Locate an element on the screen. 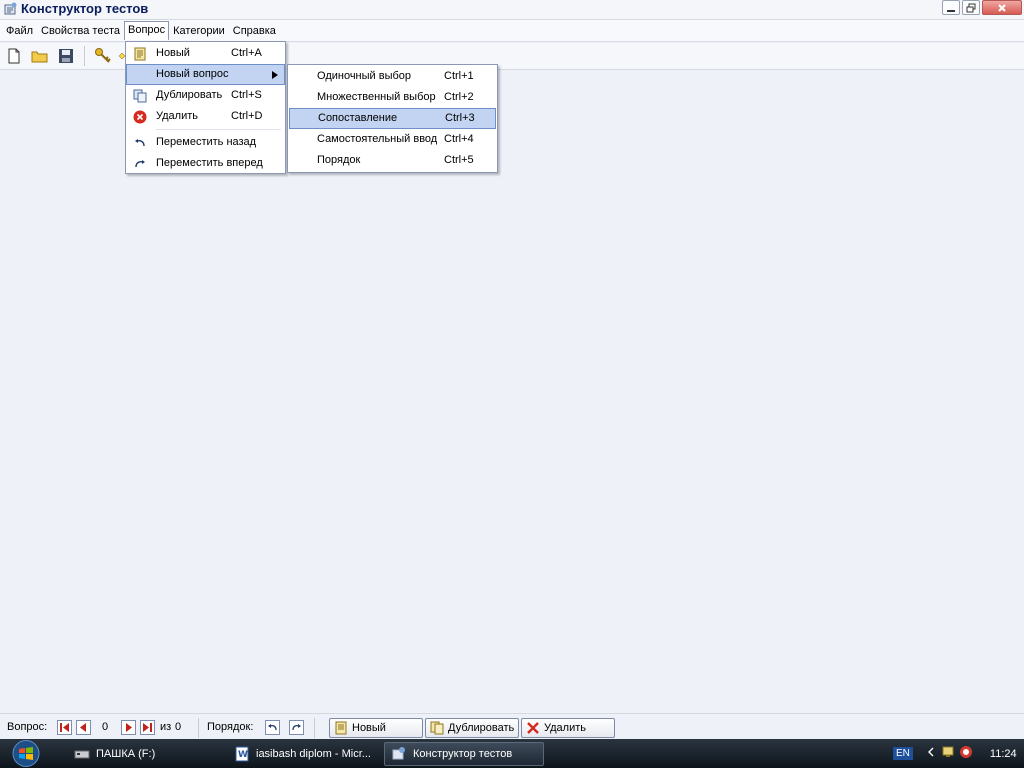 This screenshot has width=1024, height=768. first-question-button is located at coordinates (64, 727).